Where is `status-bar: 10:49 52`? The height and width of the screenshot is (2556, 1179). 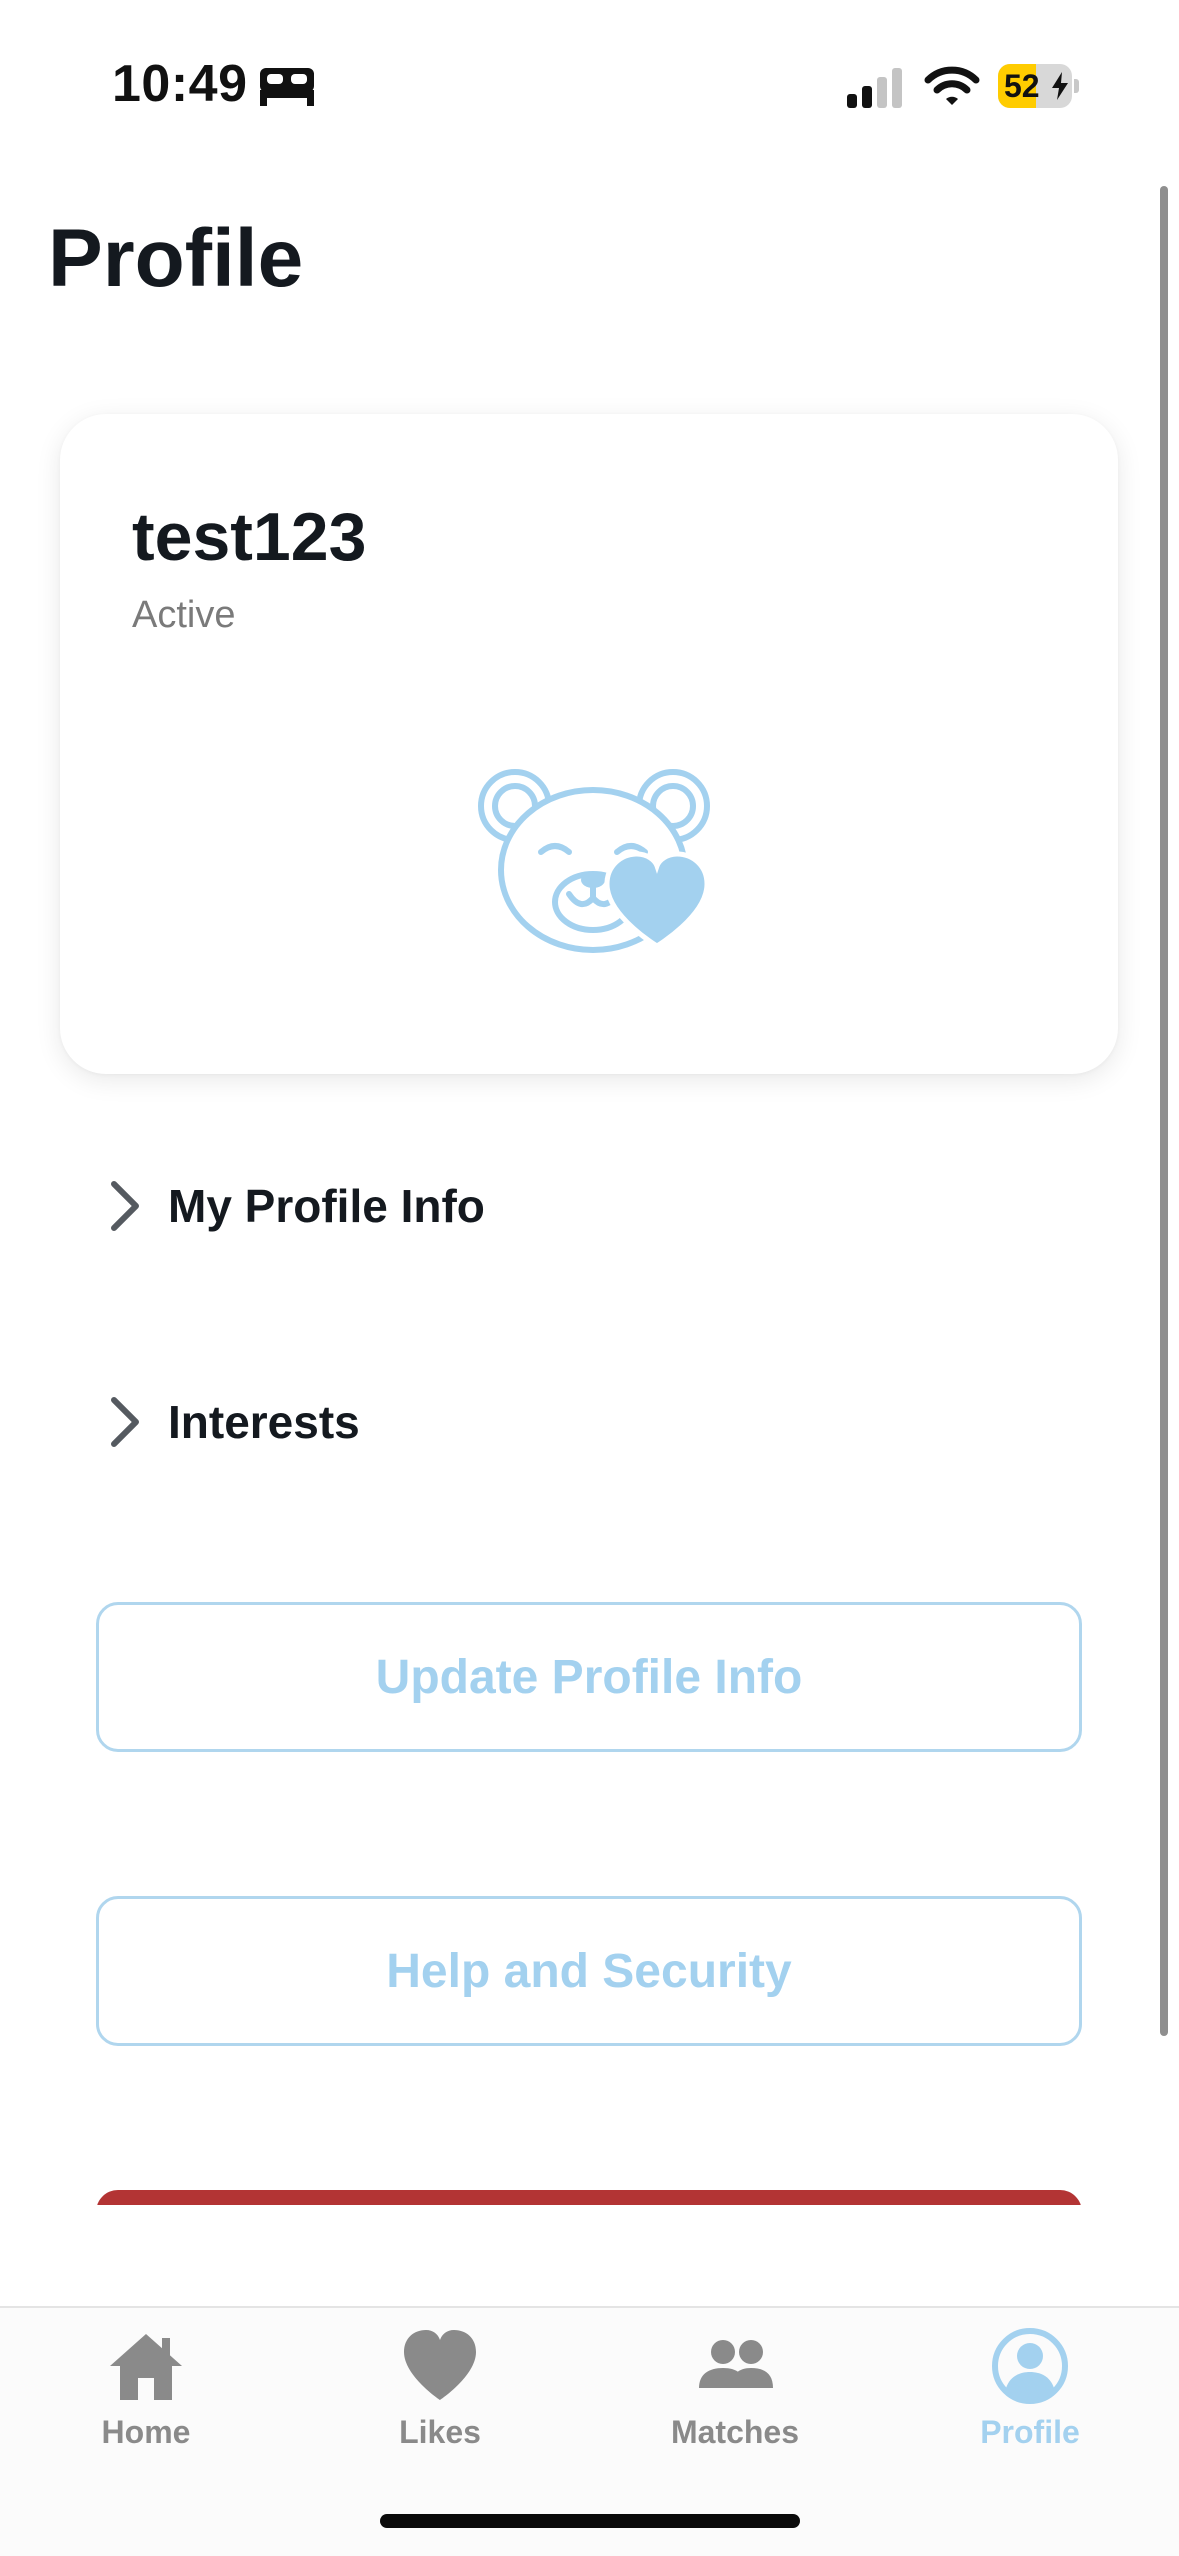
status-bar: 10:49 52 is located at coordinates (589, 90).